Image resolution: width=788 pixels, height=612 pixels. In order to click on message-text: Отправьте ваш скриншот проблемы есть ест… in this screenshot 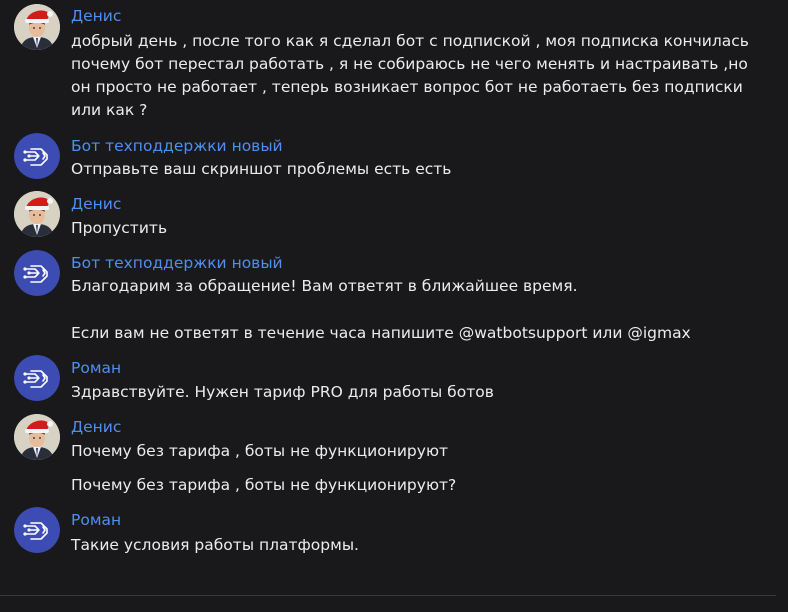, I will do `click(261, 169)`.